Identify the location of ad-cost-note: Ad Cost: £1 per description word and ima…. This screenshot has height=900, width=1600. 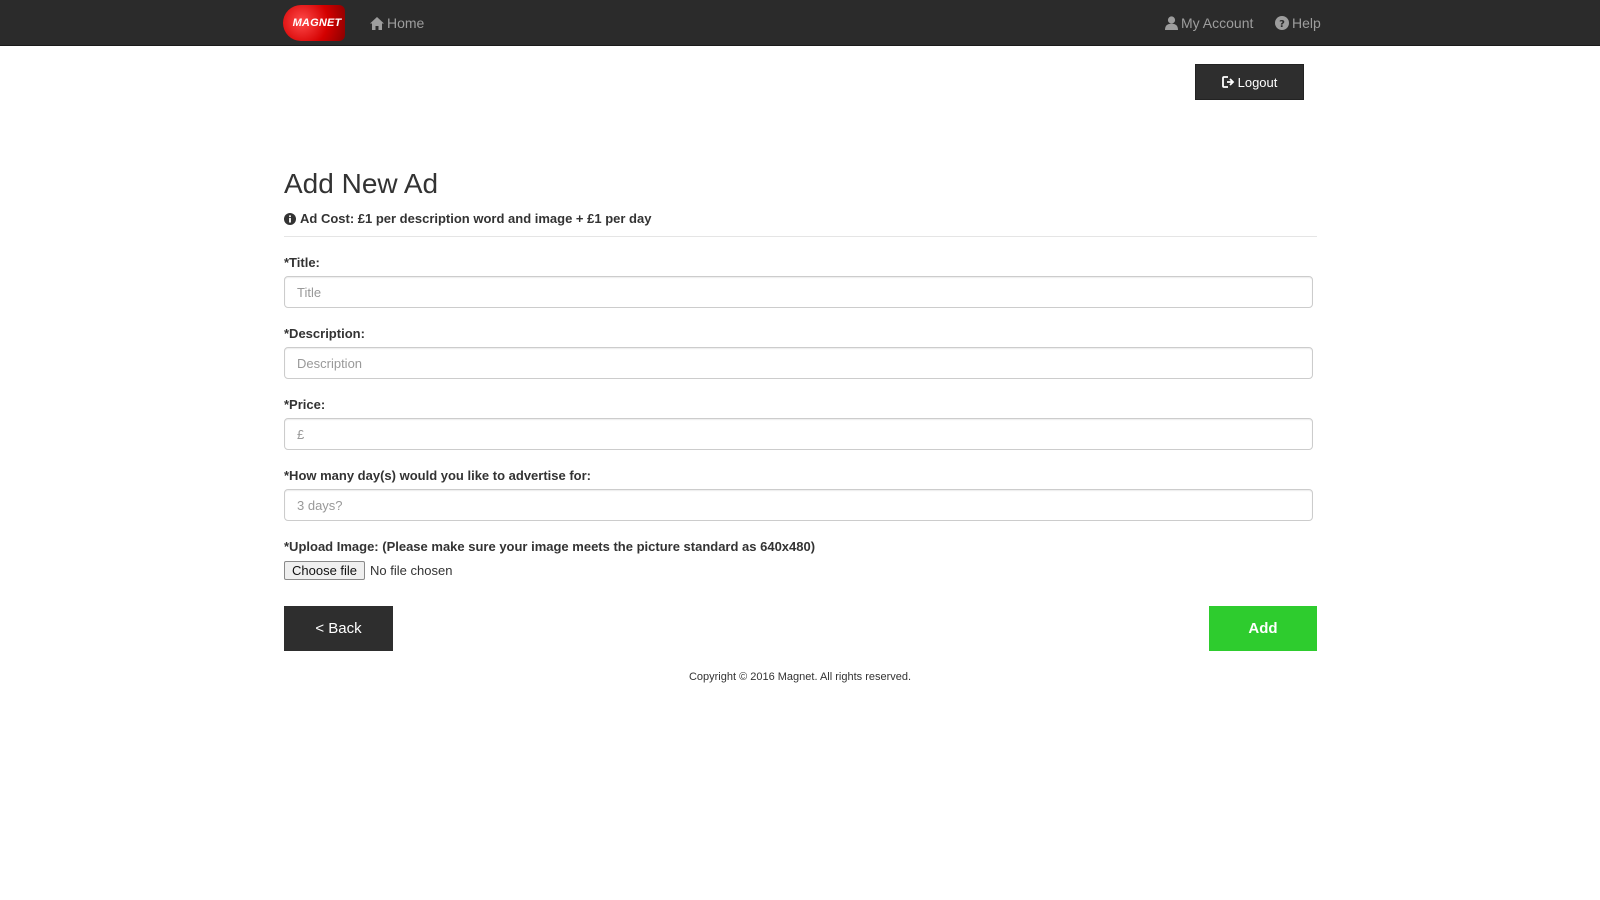
(467, 218).